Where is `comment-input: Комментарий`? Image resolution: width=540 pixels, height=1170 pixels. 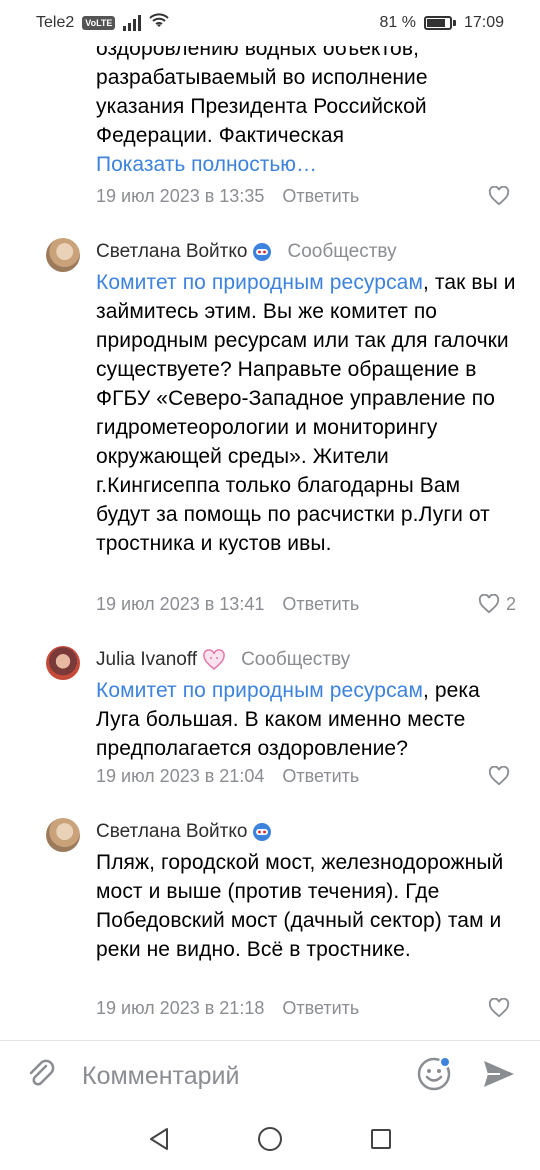
comment-input: Комментарий is located at coordinates (249, 1076).